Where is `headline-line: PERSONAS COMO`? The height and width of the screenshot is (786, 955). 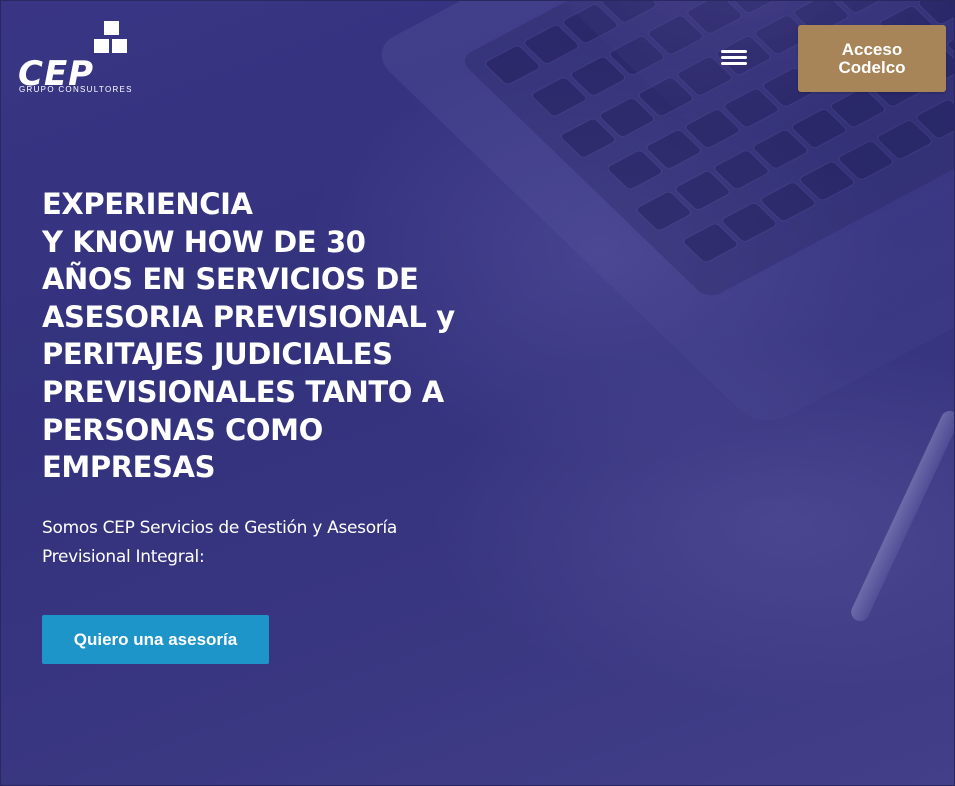
headline-line: PERSONAS COMO is located at coordinates (182, 429).